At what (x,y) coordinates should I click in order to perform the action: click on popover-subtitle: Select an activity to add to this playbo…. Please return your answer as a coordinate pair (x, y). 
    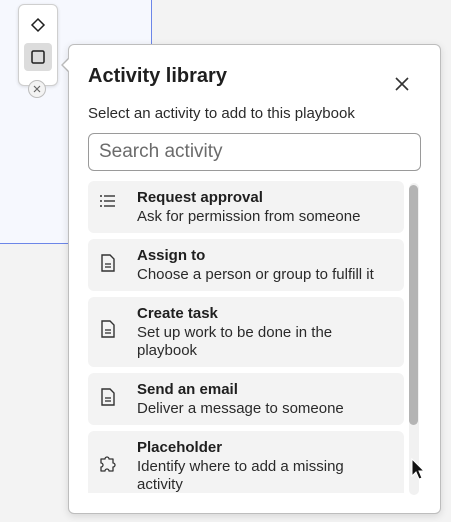
    Looking at the image, I should click on (221, 113).